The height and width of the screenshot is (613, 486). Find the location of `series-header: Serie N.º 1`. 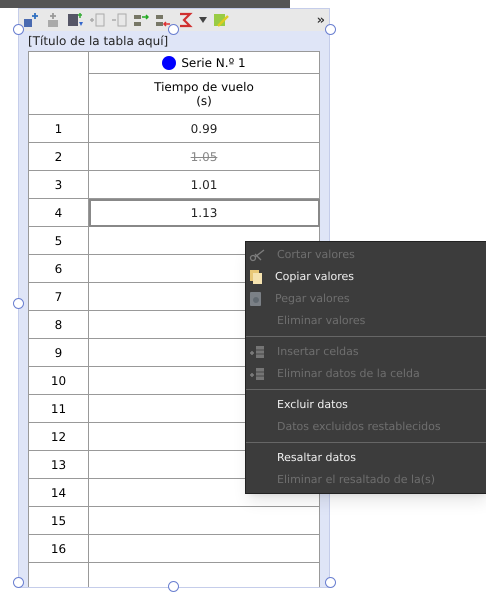

series-header: Serie N.º 1 is located at coordinates (204, 63).